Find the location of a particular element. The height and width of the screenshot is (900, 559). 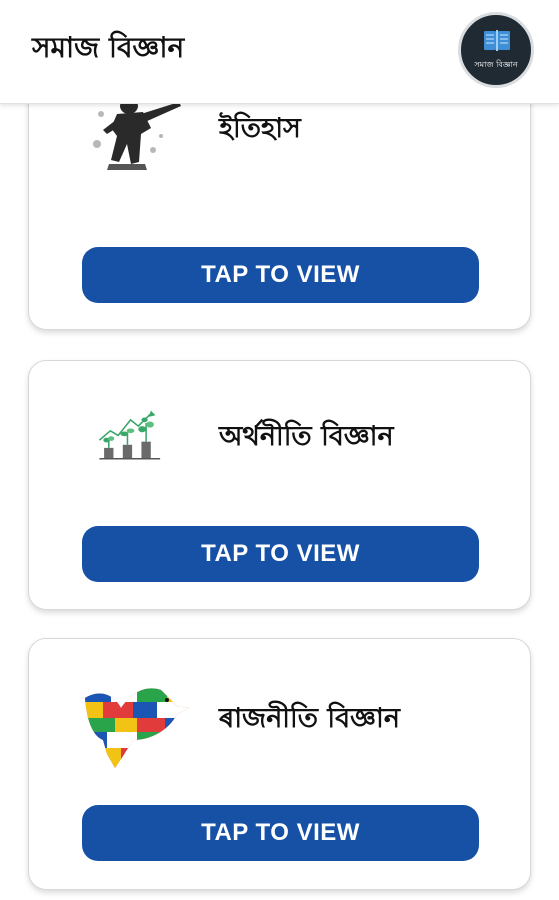

flags-dove-icon is located at coordinates (137, 728).